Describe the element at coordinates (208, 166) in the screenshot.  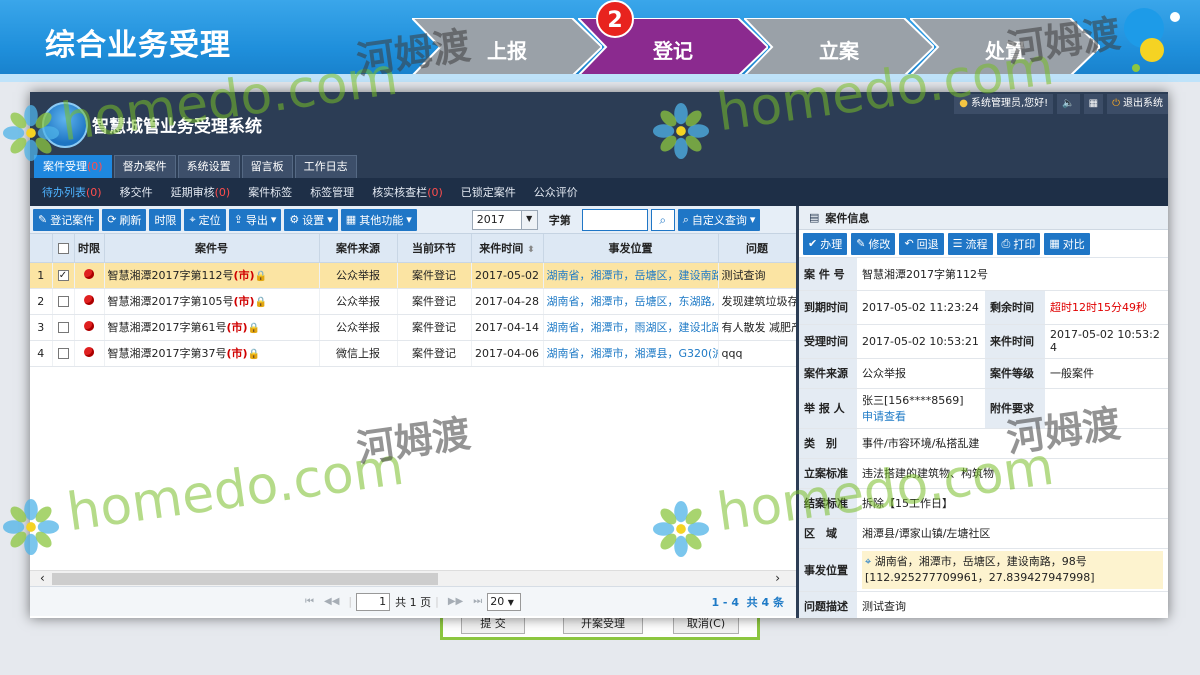
I see `tab-system-settings: 系统设置` at that location.